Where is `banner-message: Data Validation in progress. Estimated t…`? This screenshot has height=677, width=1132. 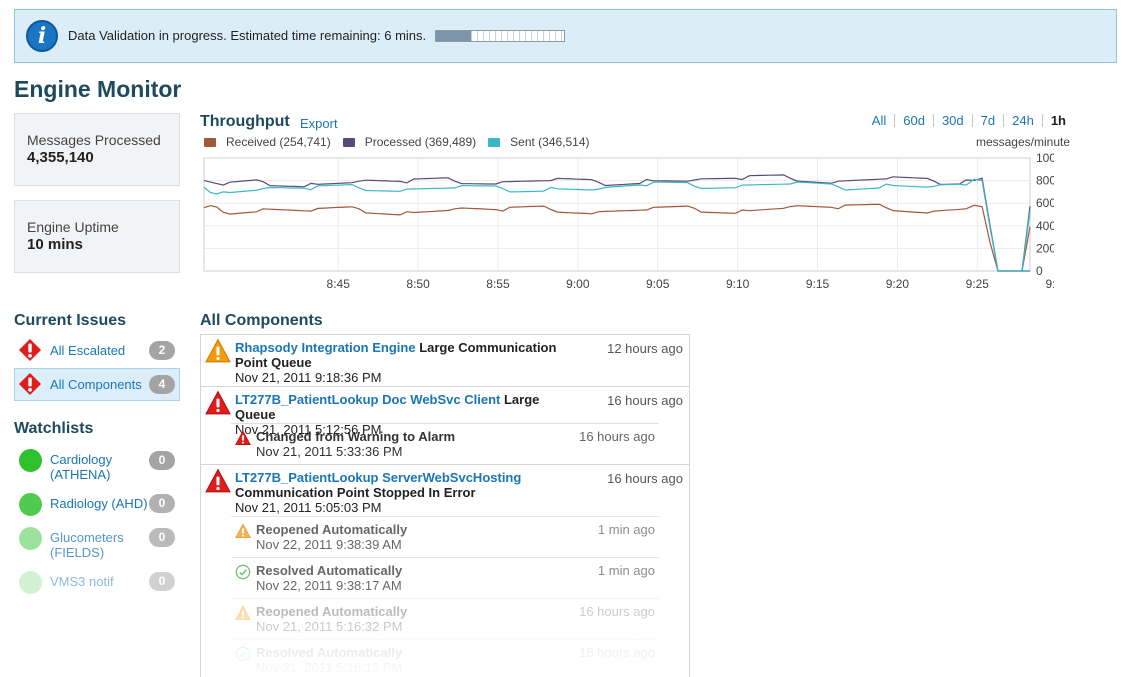
banner-message: Data Validation in progress. Estimated t… is located at coordinates (247, 35).